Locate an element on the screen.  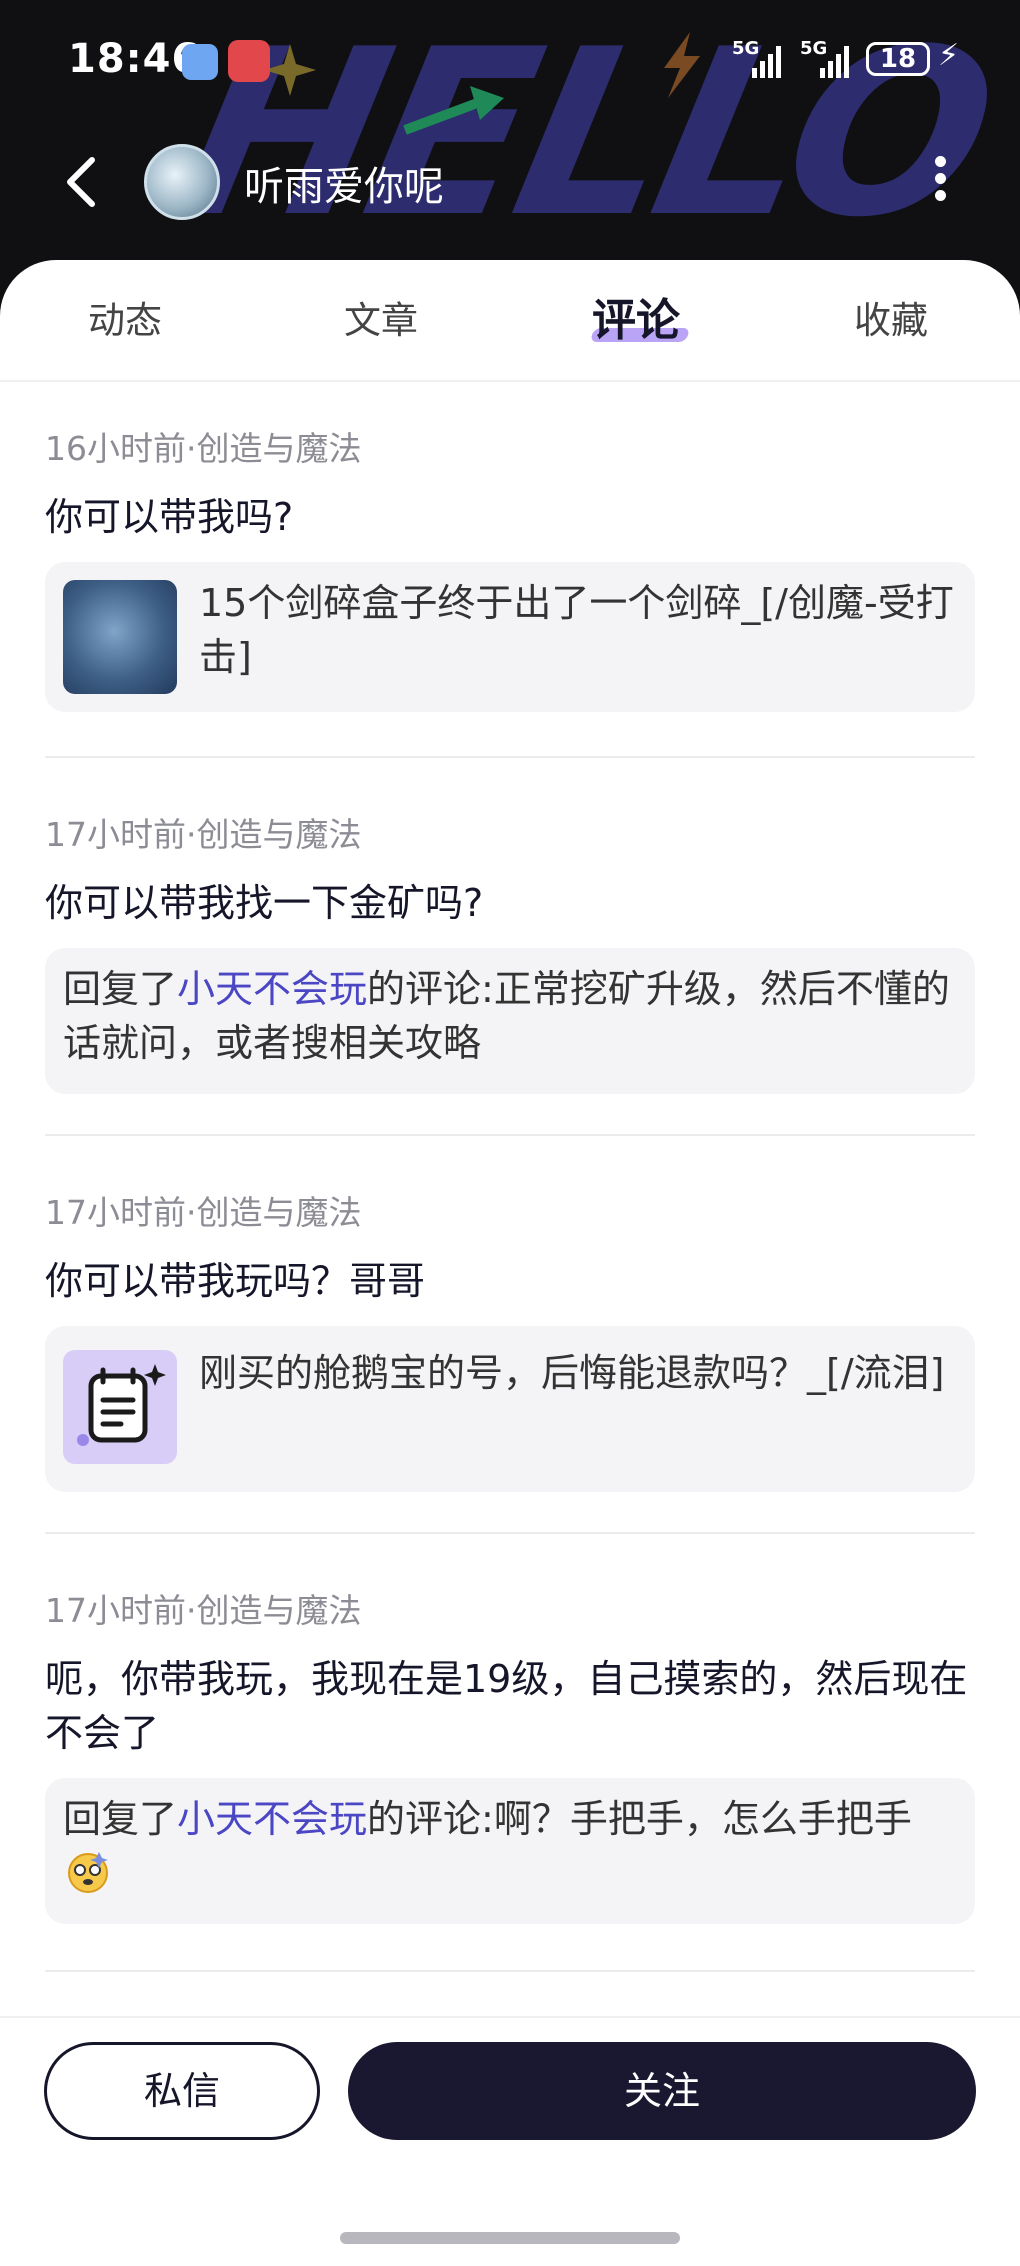
charging-icon: ⚡ is located at coordinates (949, 55).